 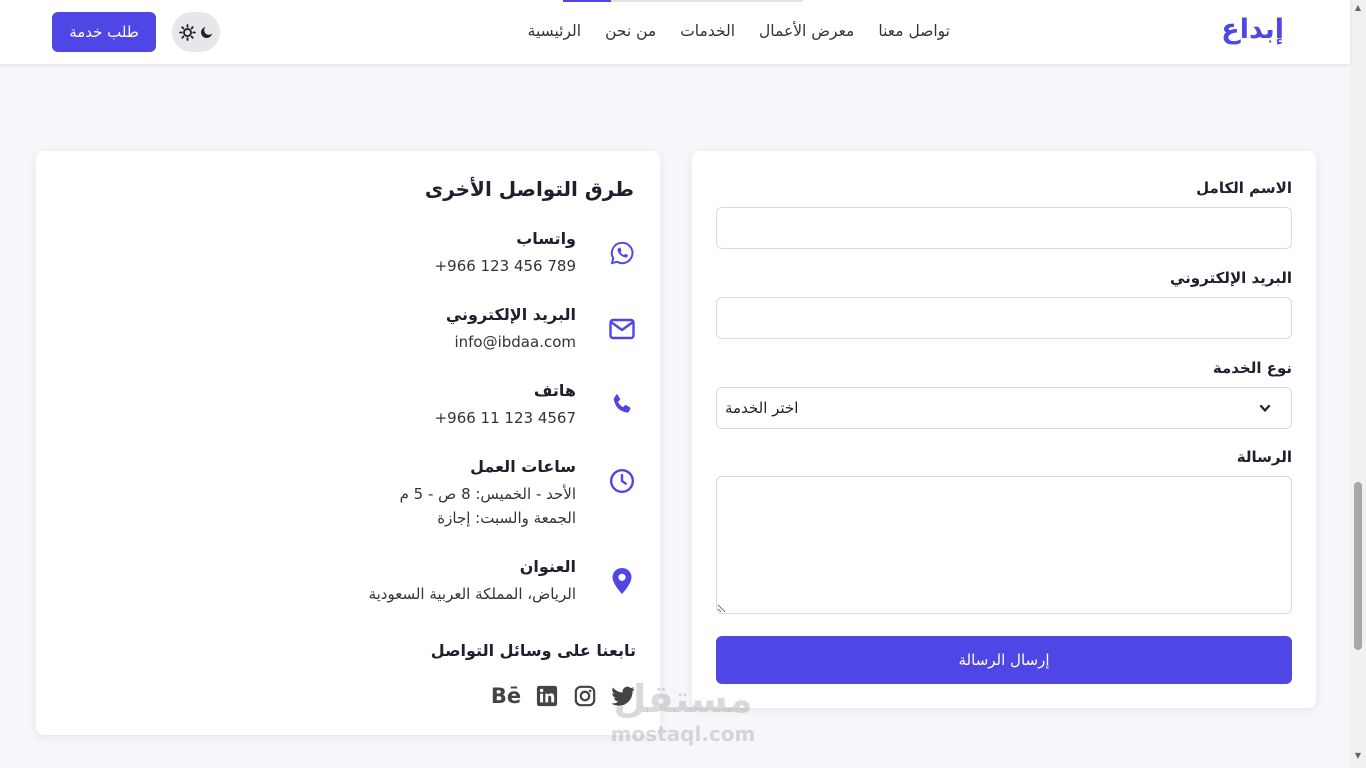 I want to click on clock-icon, so click(x=622, y=481).